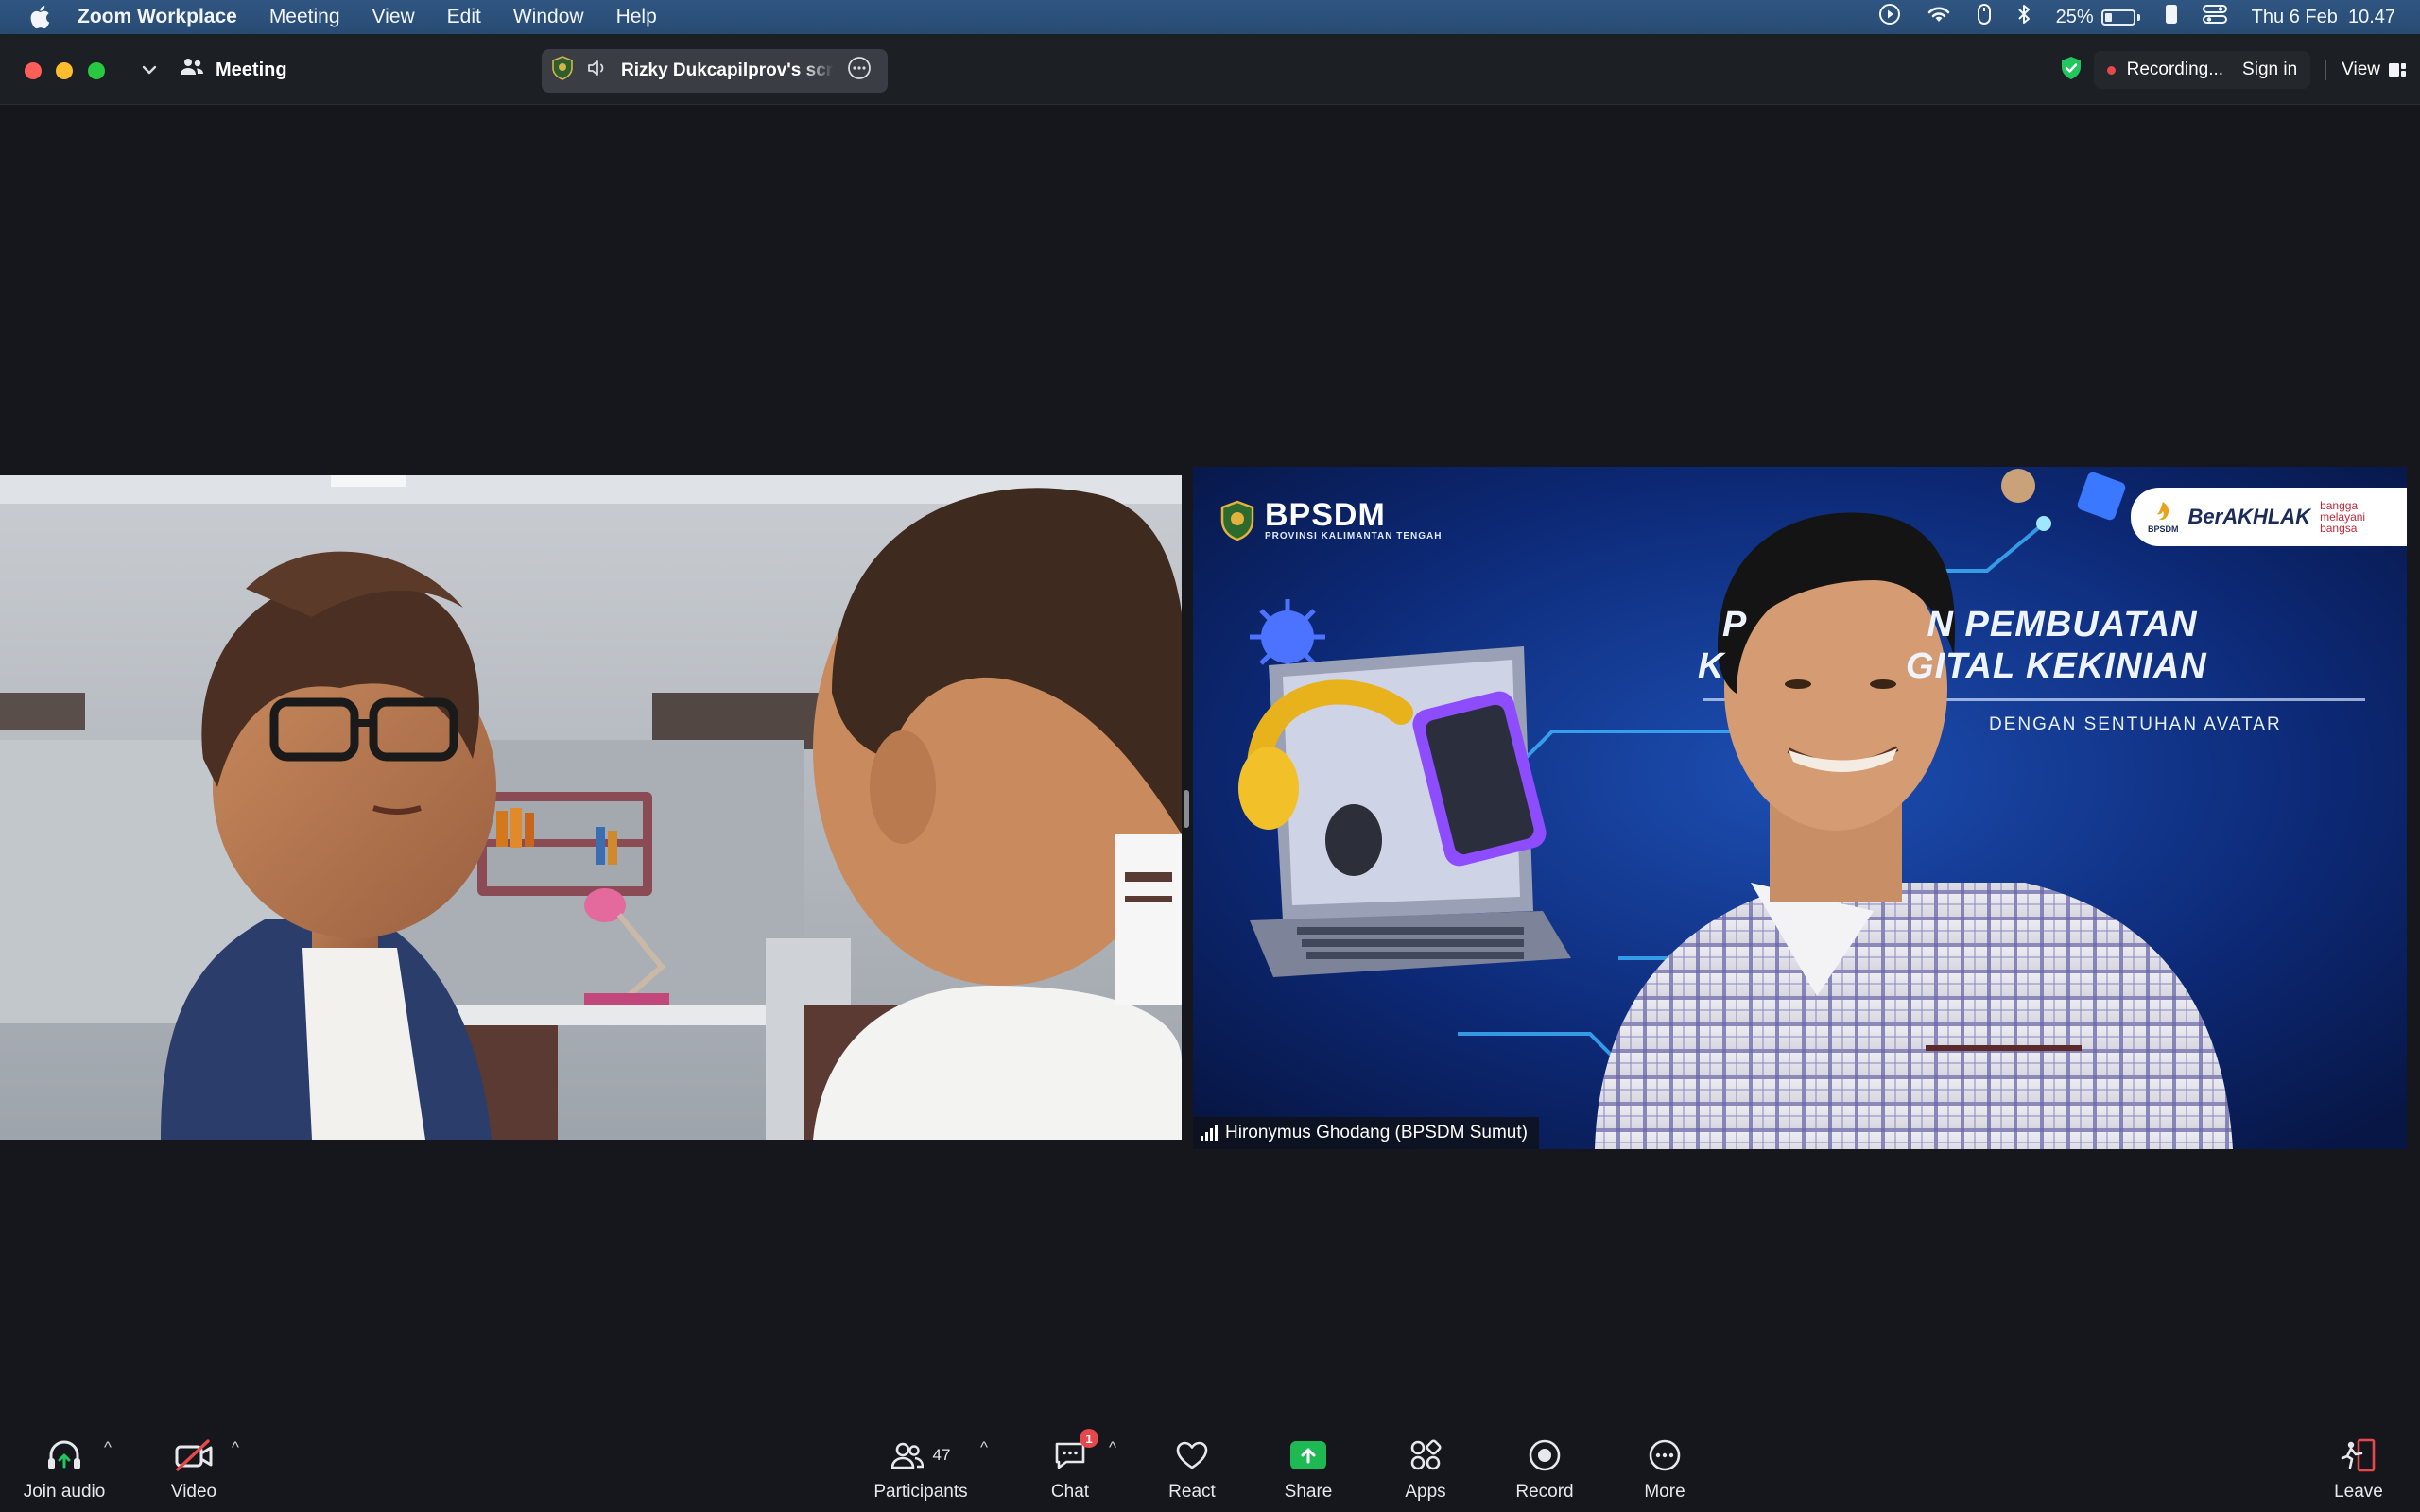  Describe the element at coordinates (1425, 1455) in the screenshot. I see `apps-icon` at that location.